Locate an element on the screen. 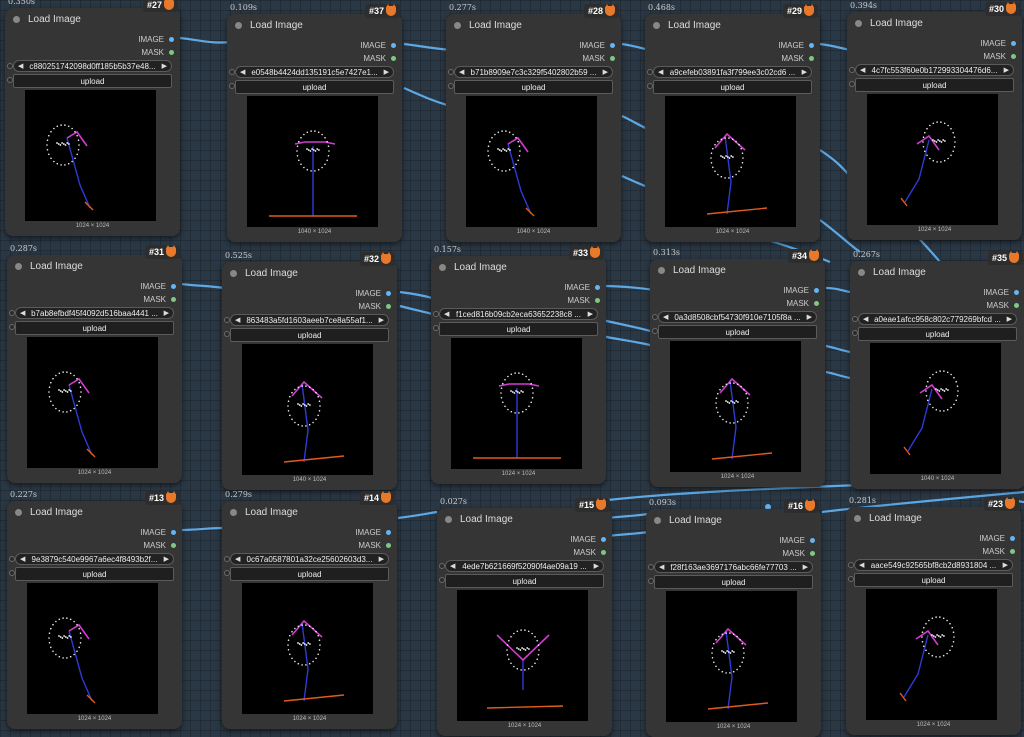 Image resolution: width=1024 pixels, height=737 pixels. image-file-selector: ◀ f28f163ae3697176abc66fe77703 ... ▶ is located at coordinates (733, 567).